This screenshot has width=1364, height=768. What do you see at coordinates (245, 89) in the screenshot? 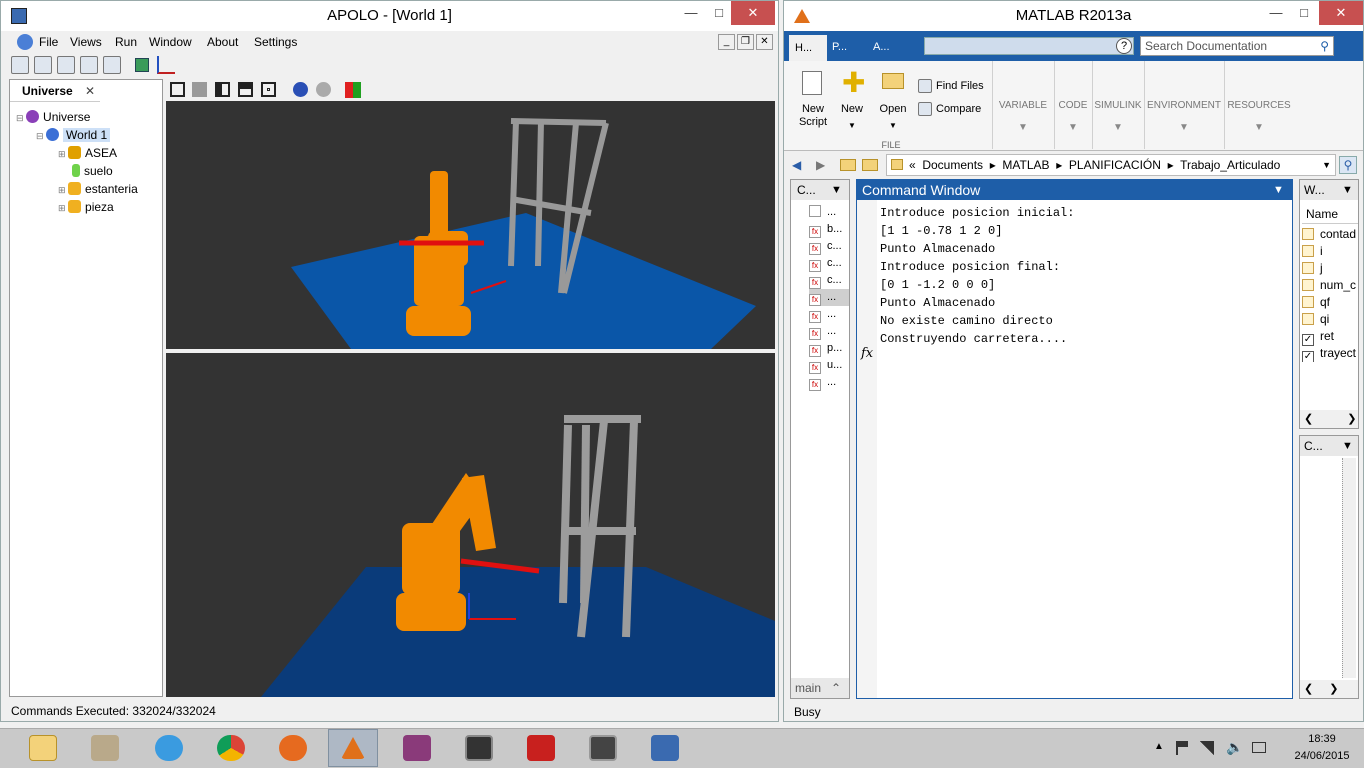
I see `view-split-h-icon` at bounding box center [245, 89].